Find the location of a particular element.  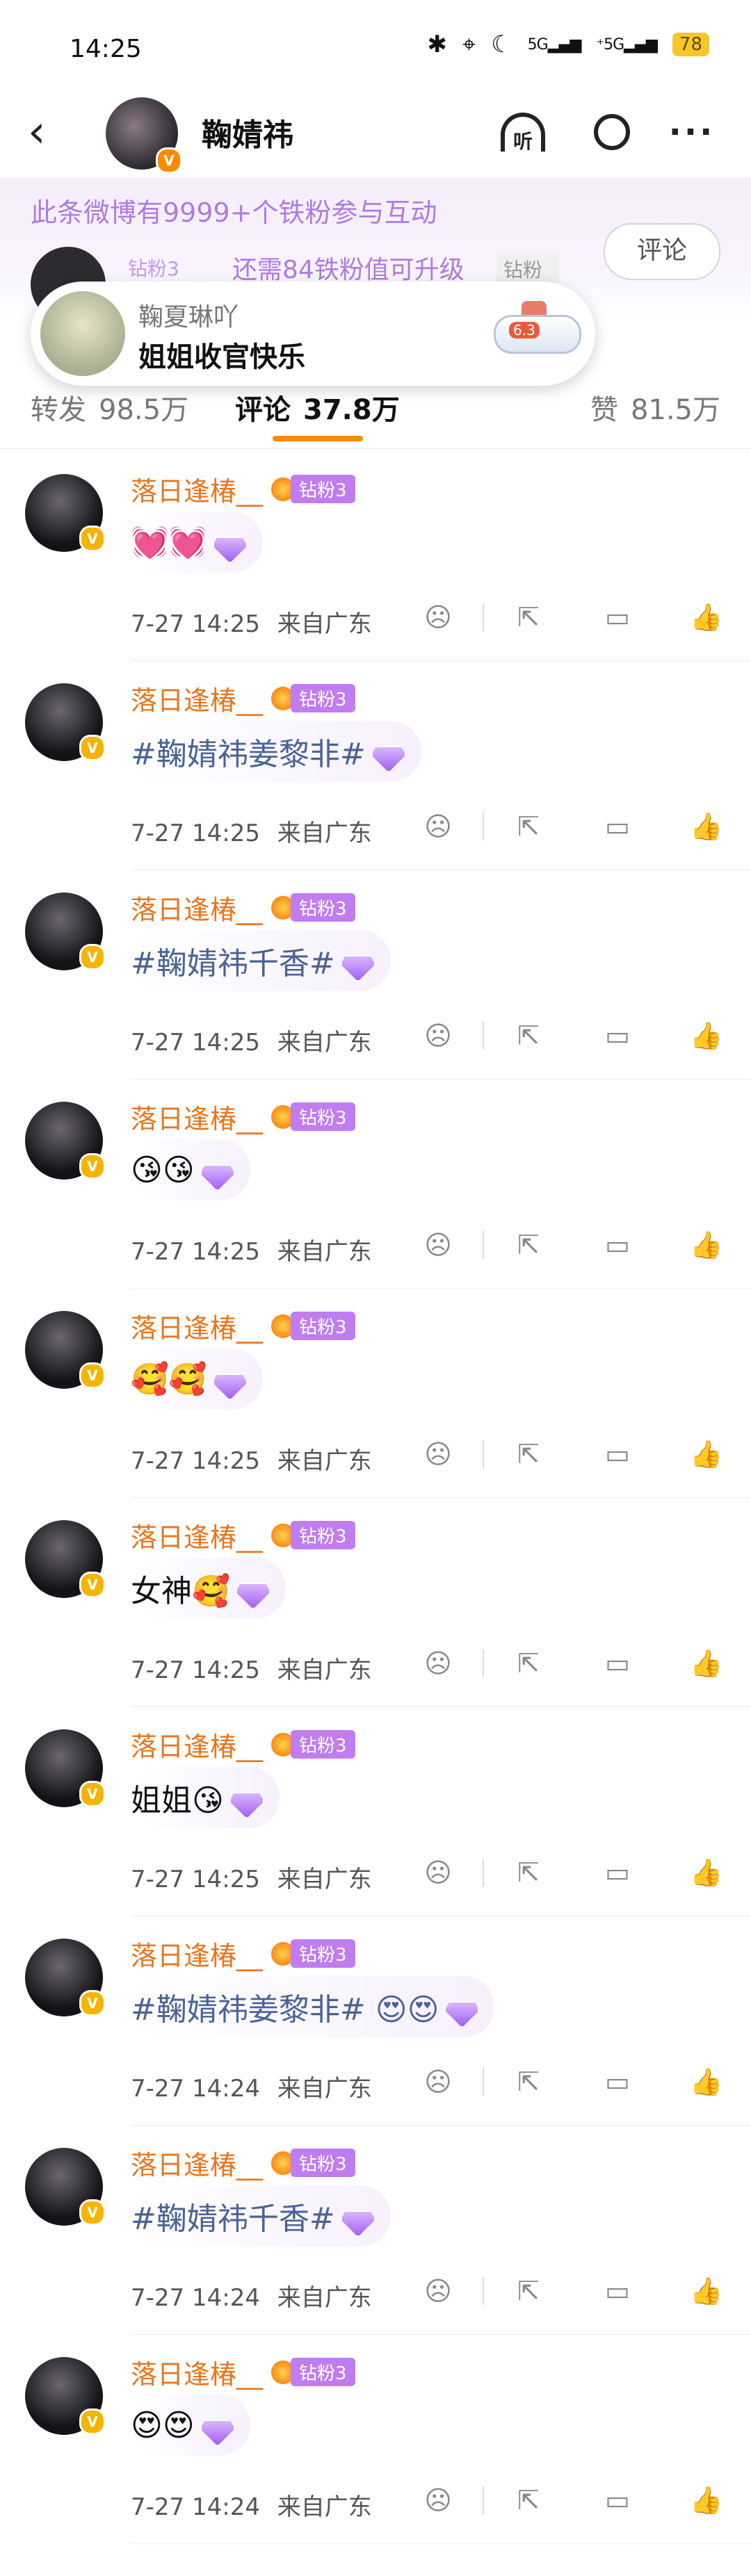

more-options-icon: ··· is located at coordinates (692, 132).